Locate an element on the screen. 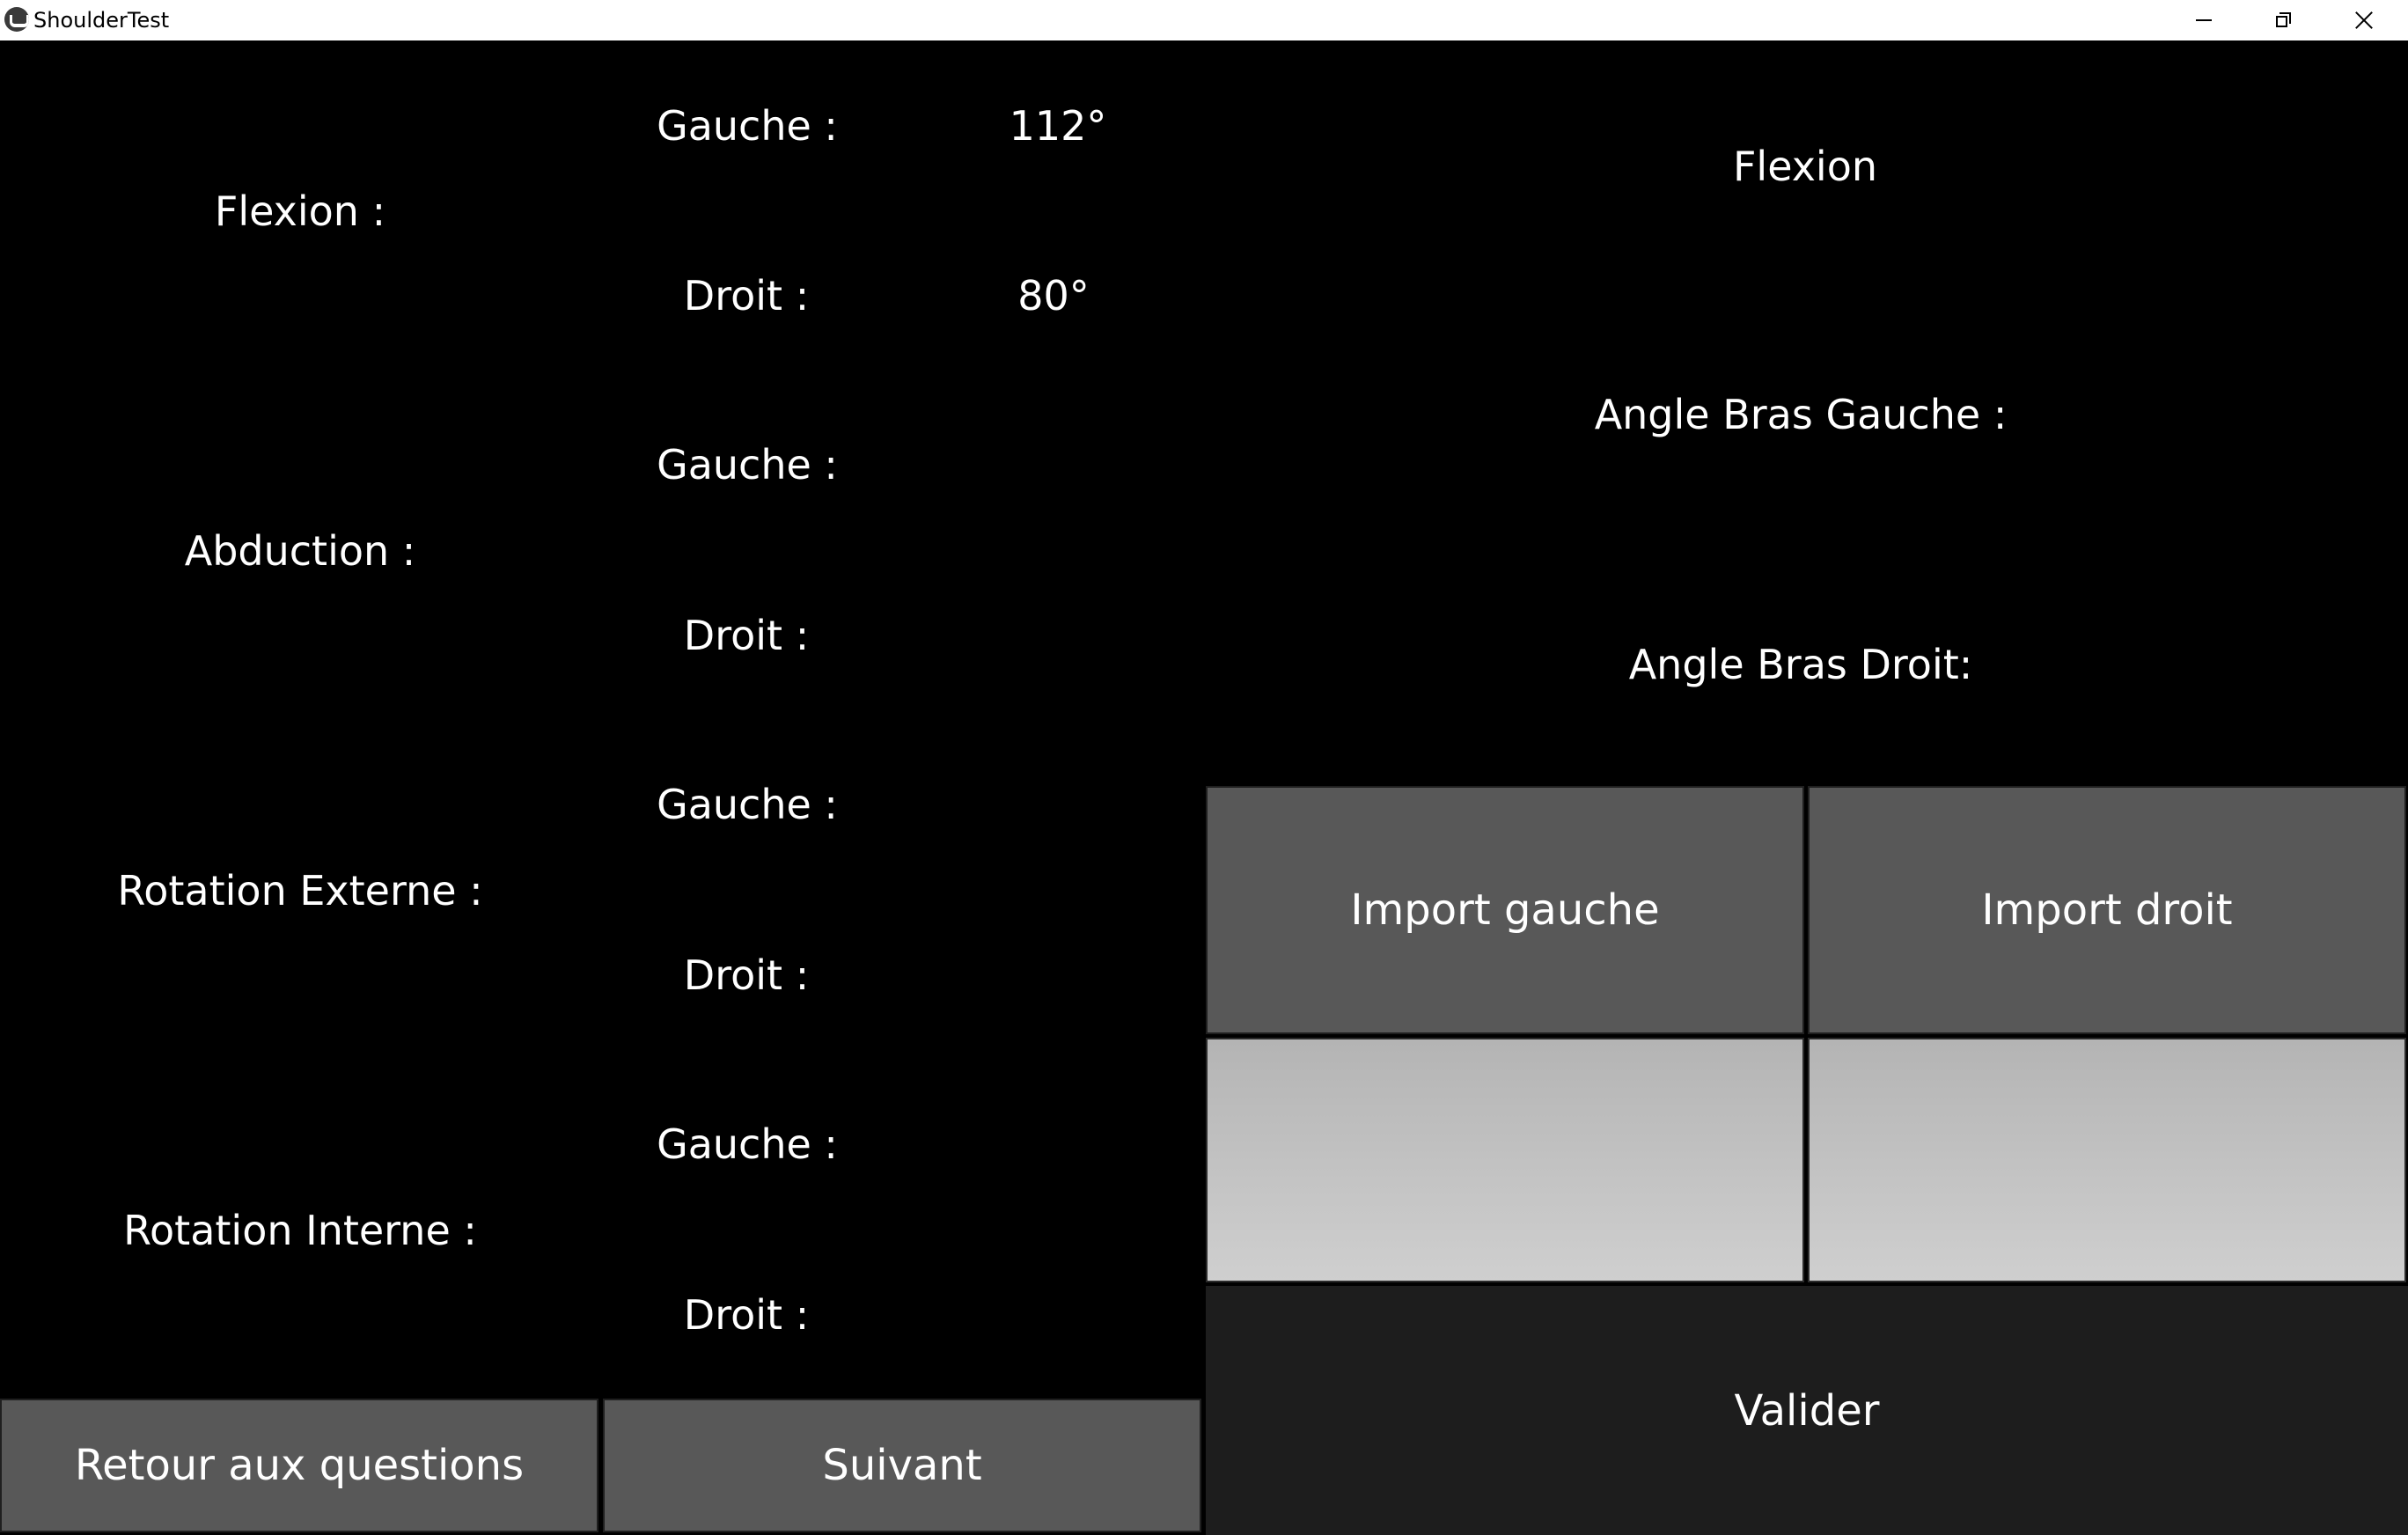  abduction-left-label: Gauche : is located at coordinates (747, 464).